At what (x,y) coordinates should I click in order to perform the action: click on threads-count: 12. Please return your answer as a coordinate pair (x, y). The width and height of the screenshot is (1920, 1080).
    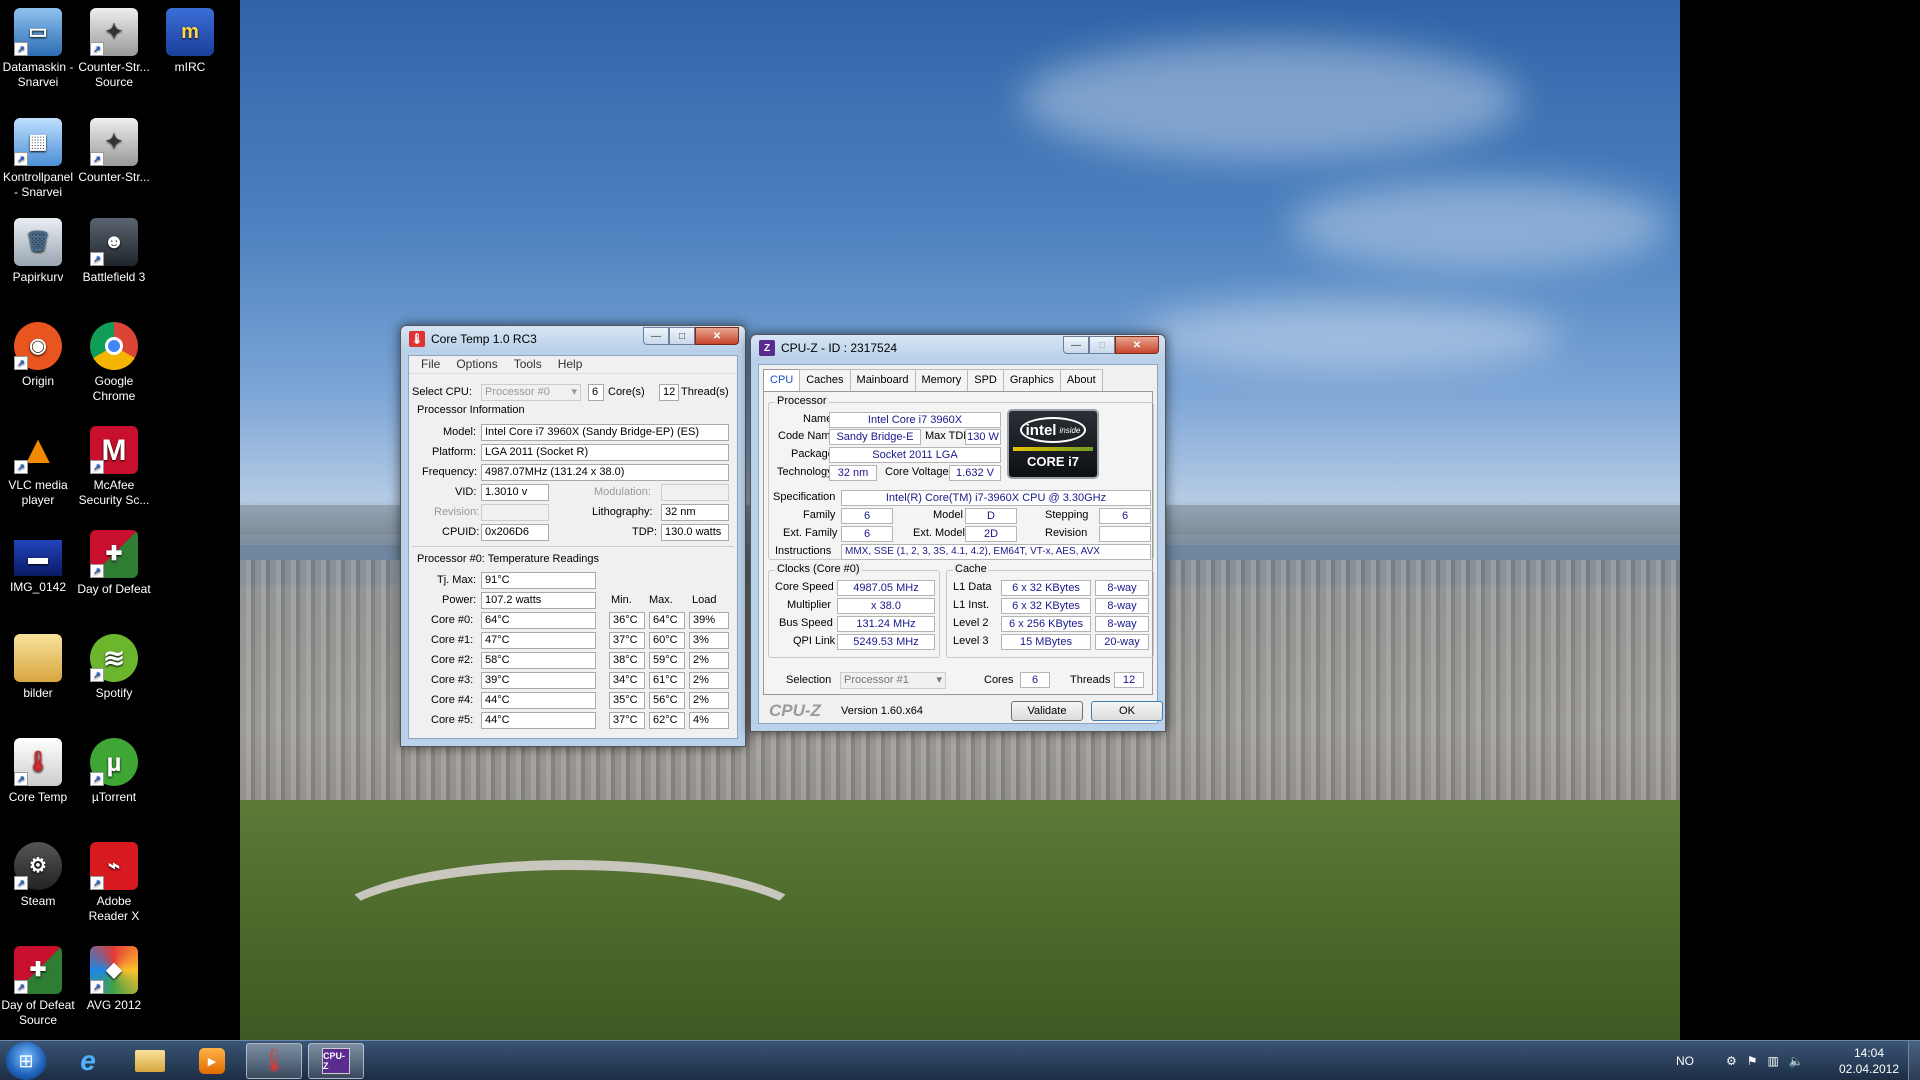
    Looking at the image, I should click on (669, 392).